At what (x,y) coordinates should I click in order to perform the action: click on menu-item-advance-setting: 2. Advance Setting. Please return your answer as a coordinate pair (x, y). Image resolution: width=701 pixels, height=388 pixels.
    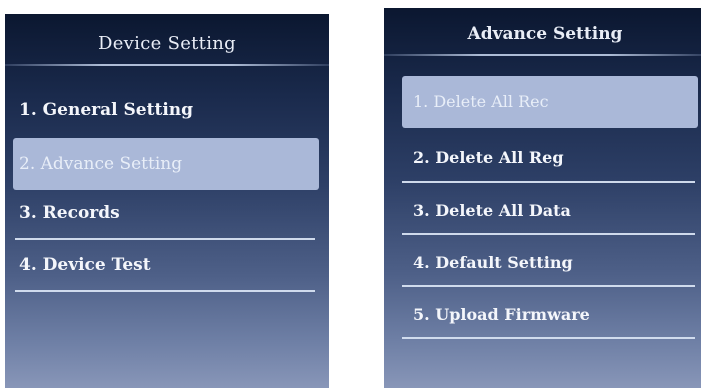
    Looking at the image, I should click on (166, 164).